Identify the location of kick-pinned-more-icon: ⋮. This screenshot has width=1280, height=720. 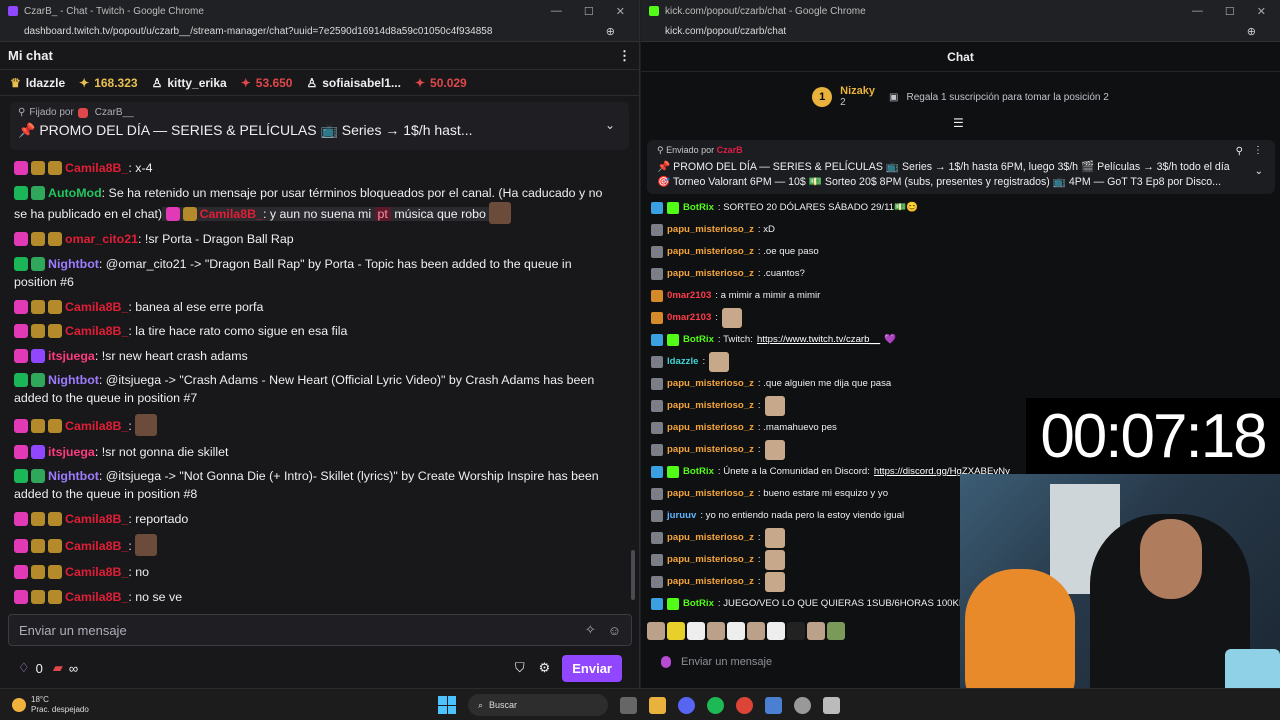
(1258, 150).